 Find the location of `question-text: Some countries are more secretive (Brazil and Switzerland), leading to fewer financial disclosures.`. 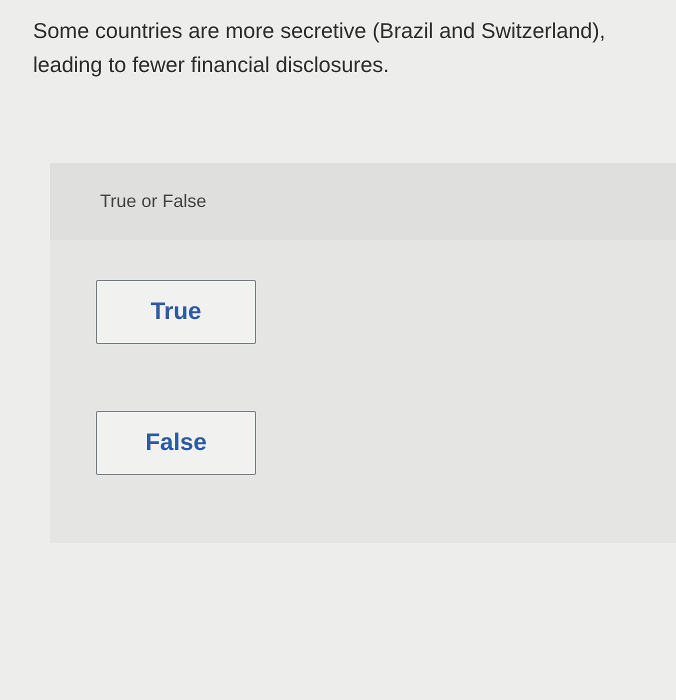

question-text: Some countries are more secretive (Brazil and Switzerland), leading to fewer financial disclosures. is located at coordinates (319, 48).